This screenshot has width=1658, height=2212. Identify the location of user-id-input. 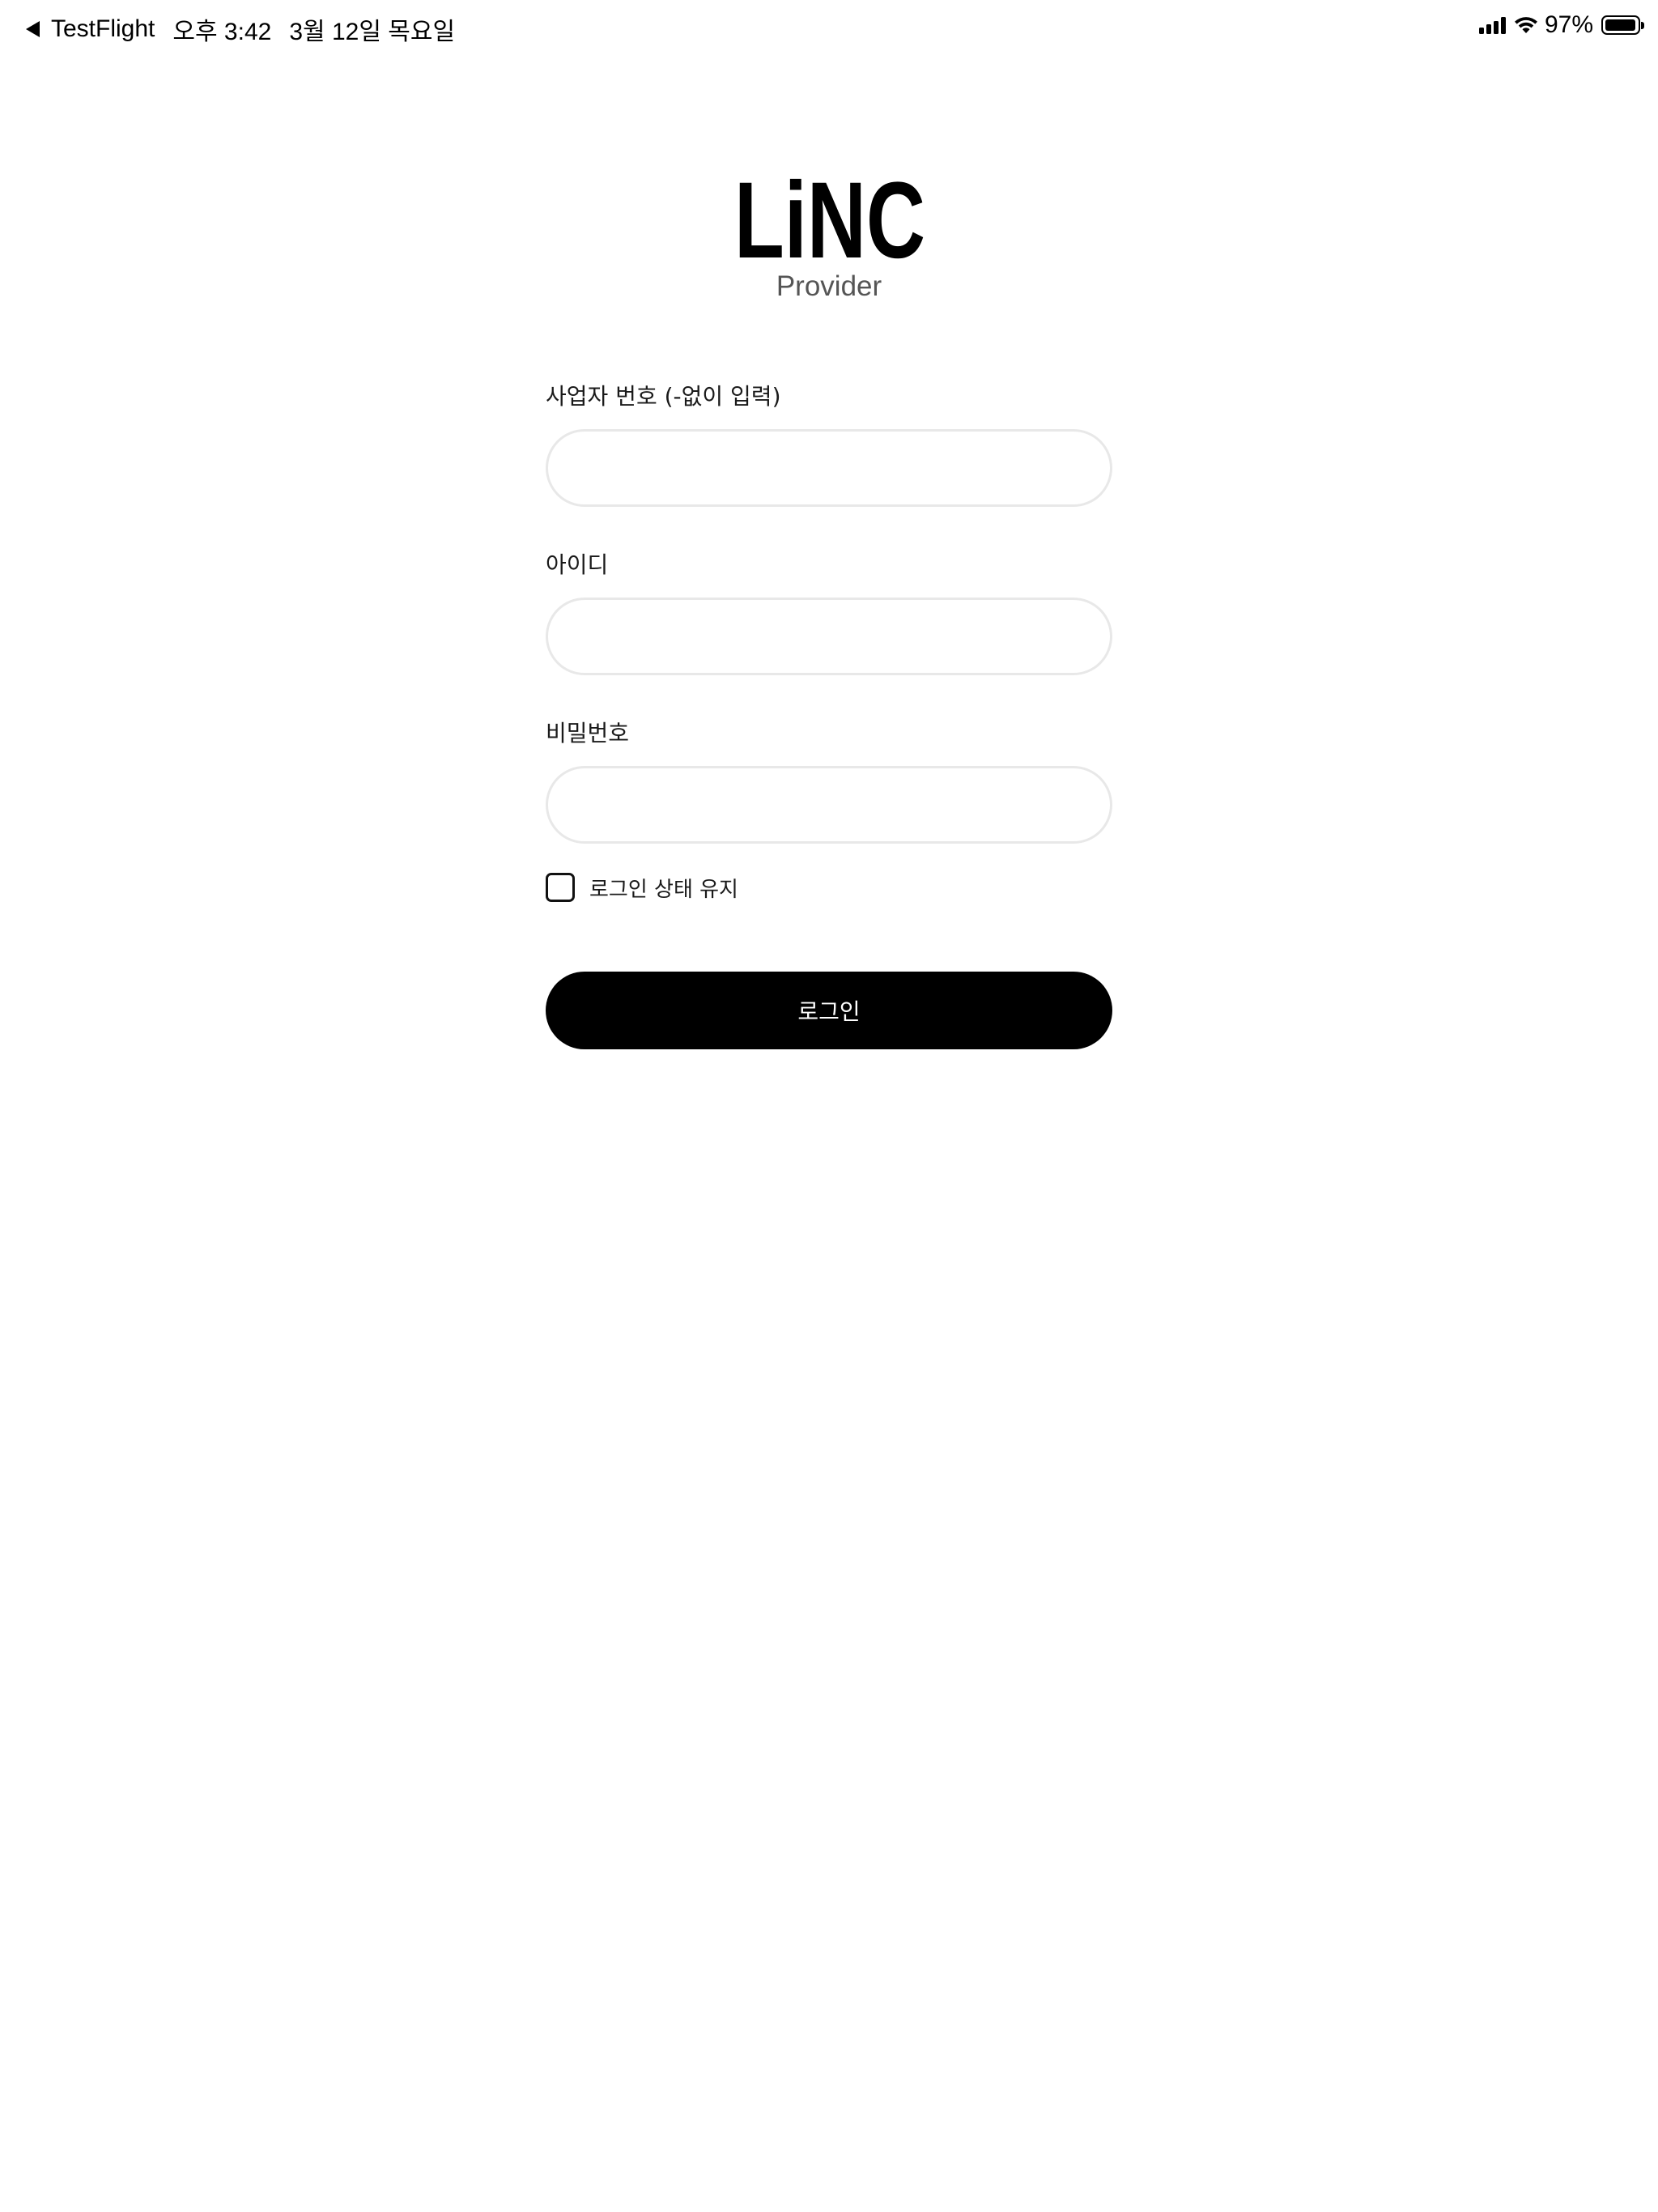
(829, 636).